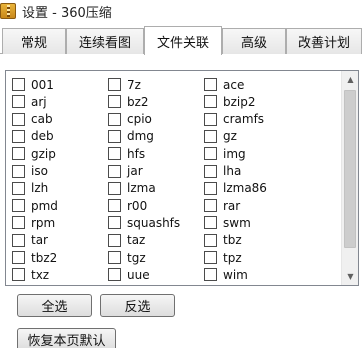 This screenshot has height=348, width=362. I want to click on extension-item: cramfs, so click(234, 119).